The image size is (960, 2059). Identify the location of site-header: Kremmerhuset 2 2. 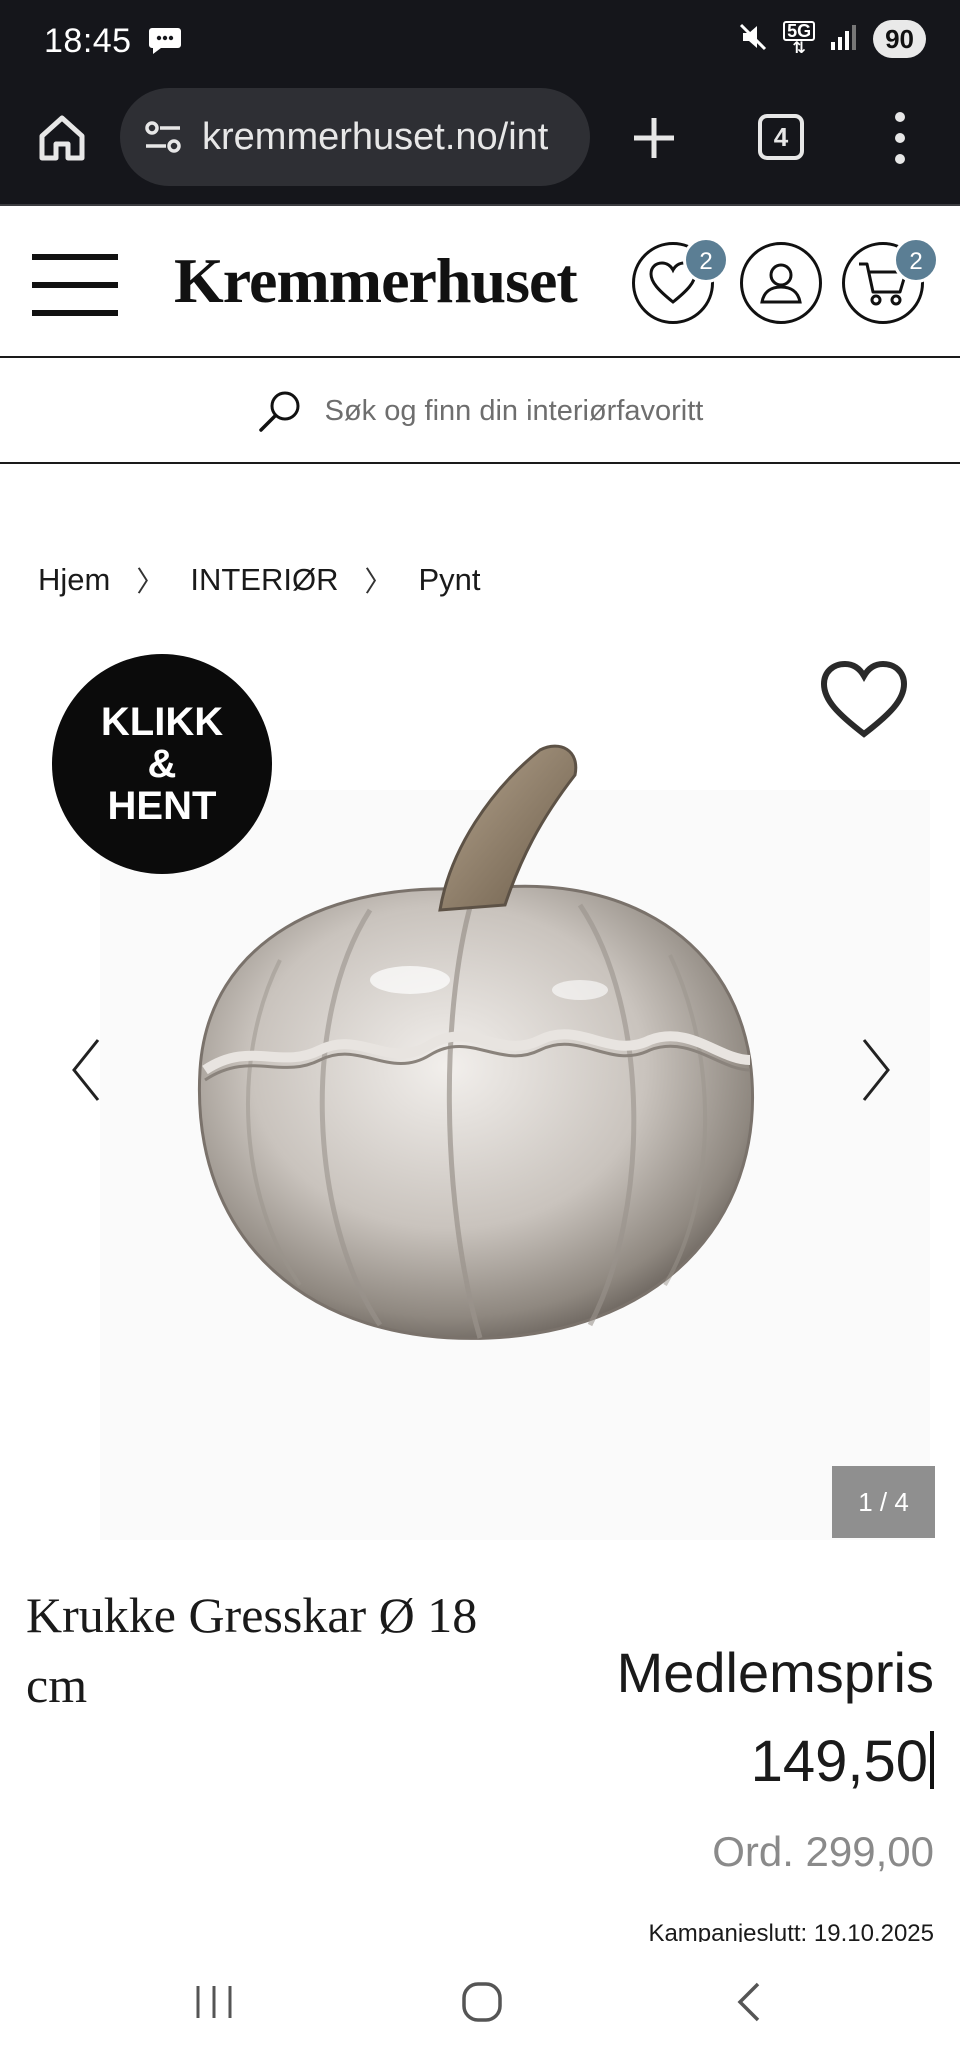
(480, 283).